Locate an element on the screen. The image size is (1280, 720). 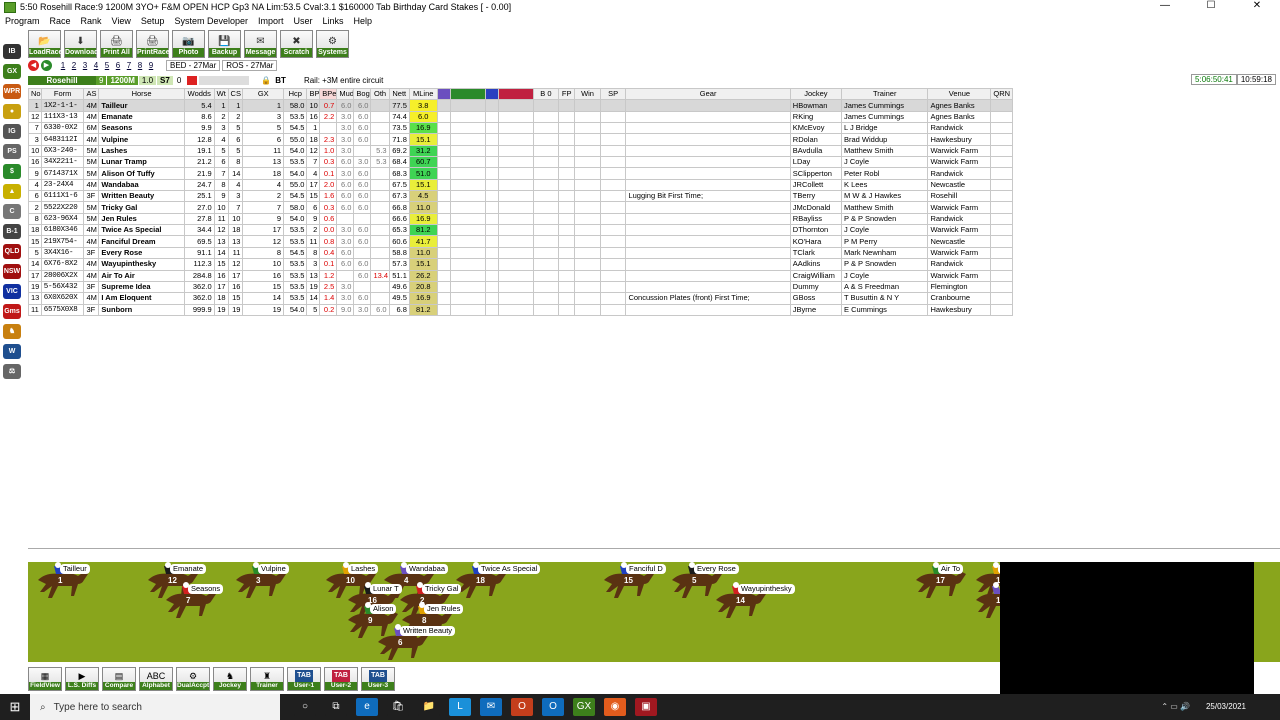
column-header-14: Nett is located at coordinates (399, 94).